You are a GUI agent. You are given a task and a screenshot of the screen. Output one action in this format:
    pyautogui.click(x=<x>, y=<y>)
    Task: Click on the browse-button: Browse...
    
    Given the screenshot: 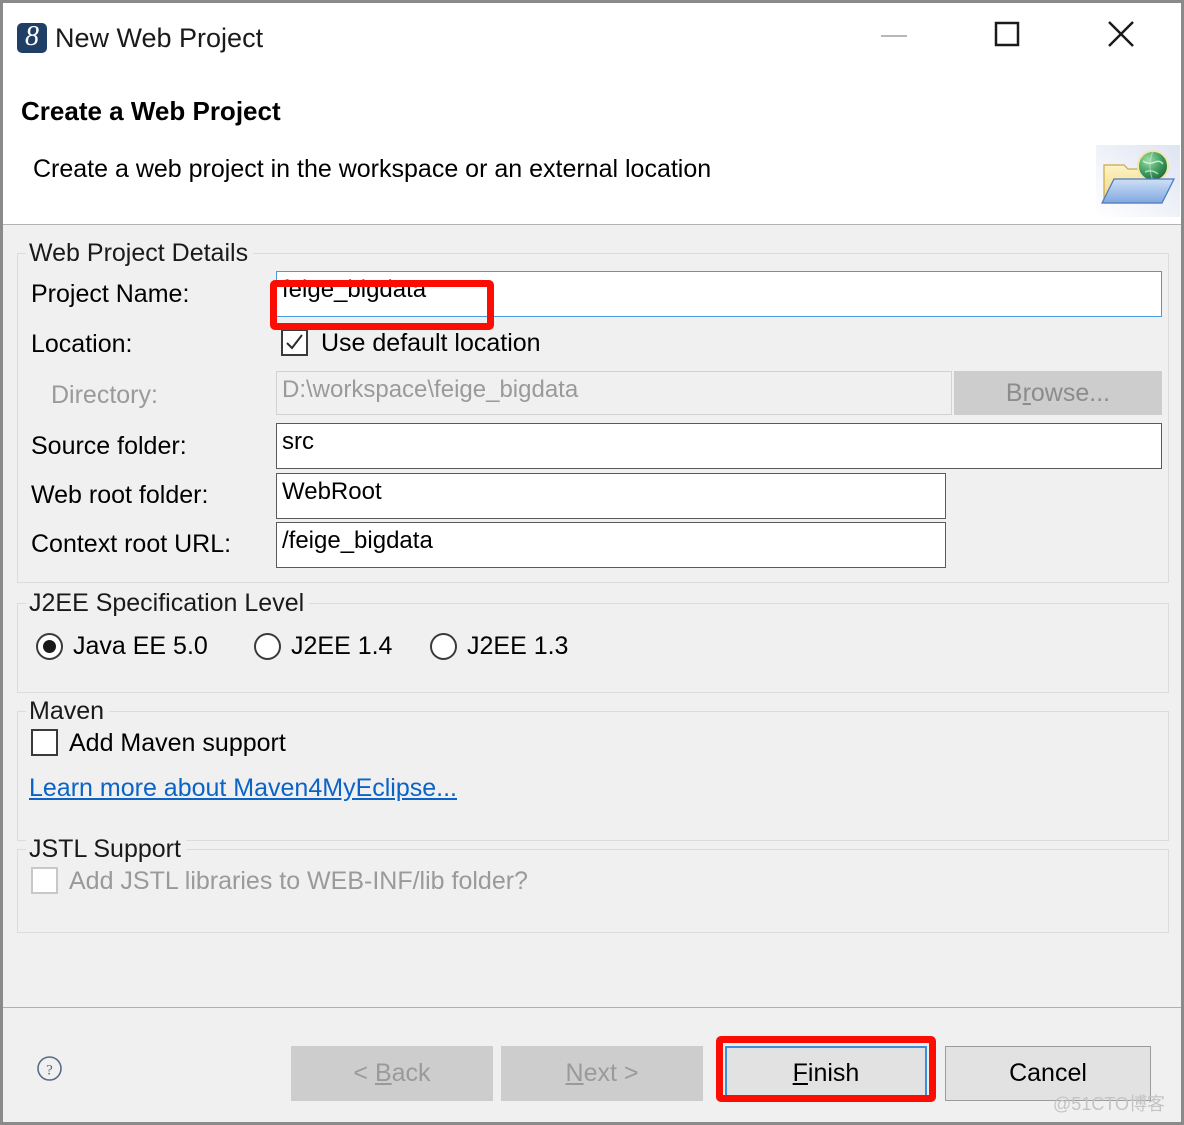 What is the action you would take?
    pyautogui.click(x=1058, y=393)
    